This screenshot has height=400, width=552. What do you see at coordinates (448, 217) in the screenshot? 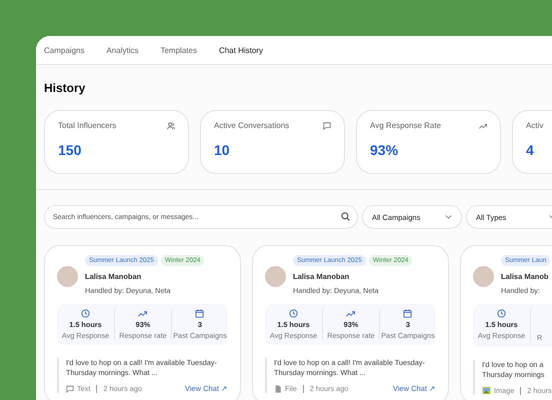
I see `chevron-down-icon` at bounding box center [448, 217].